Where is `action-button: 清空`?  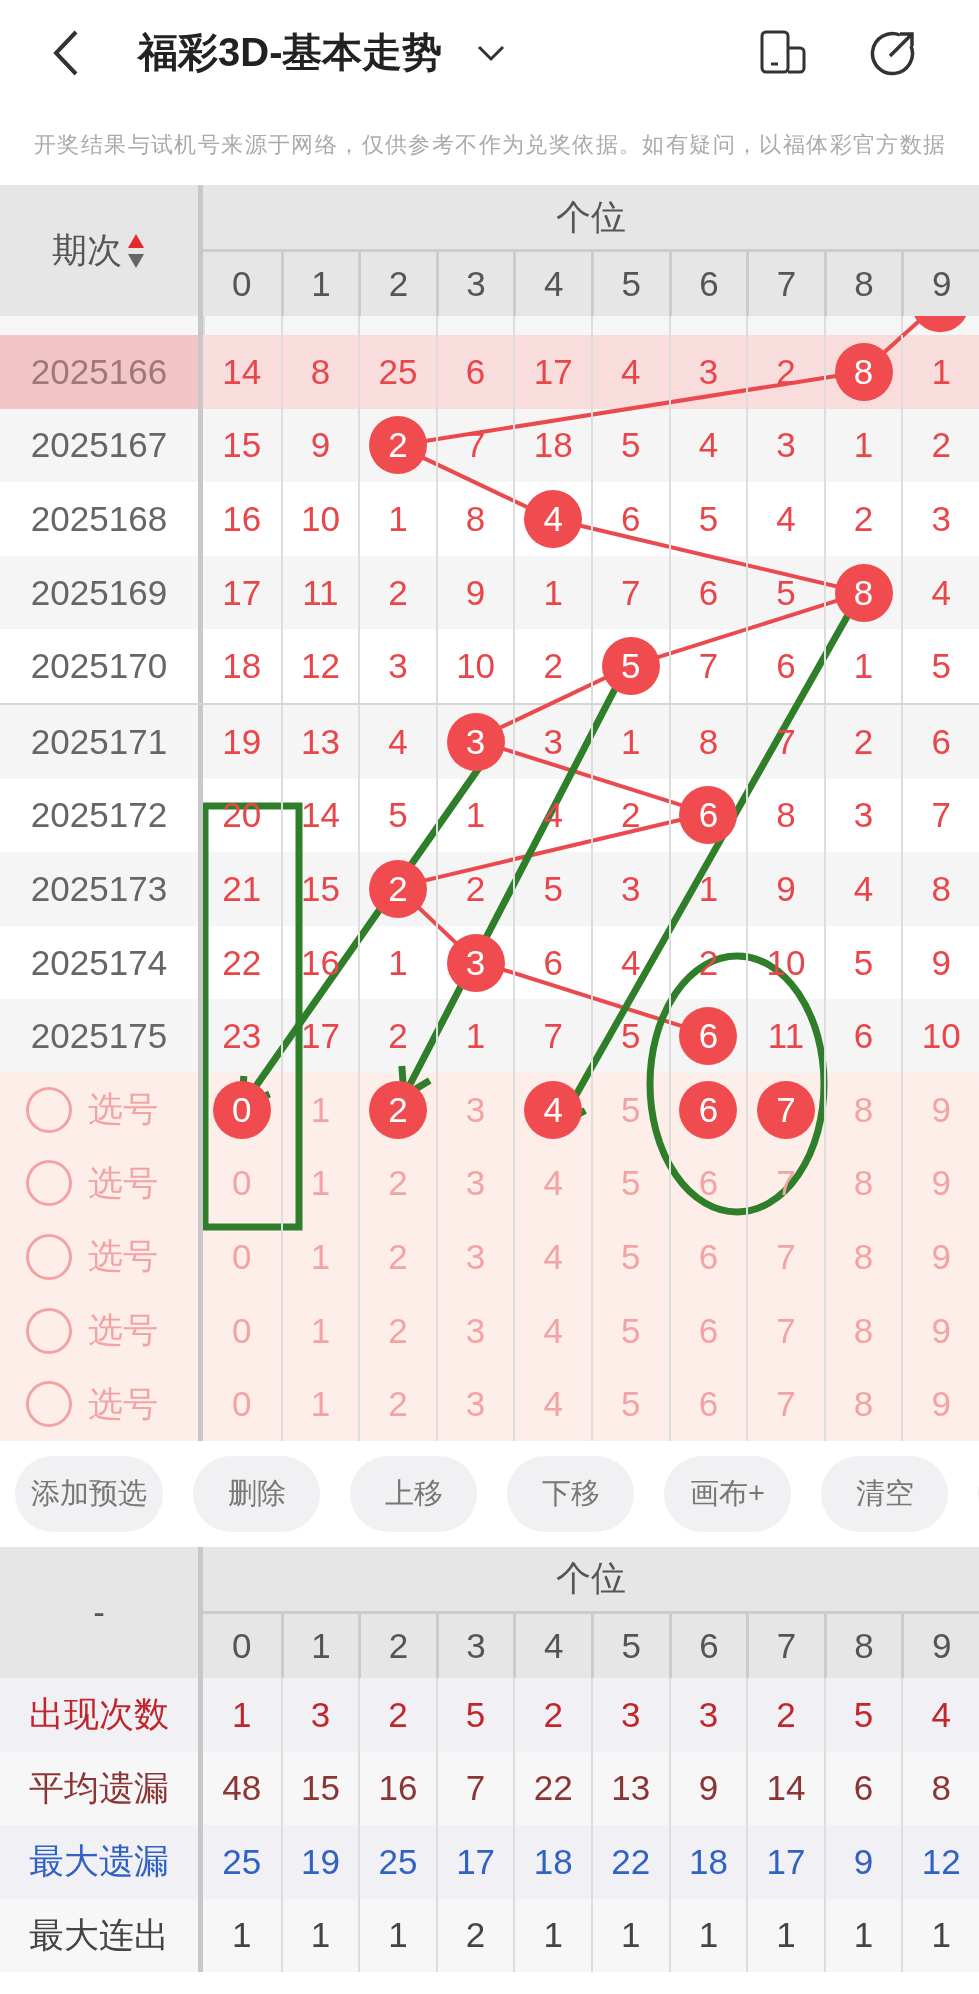
action-button: 清空 is located at coordinates (884, 1493).